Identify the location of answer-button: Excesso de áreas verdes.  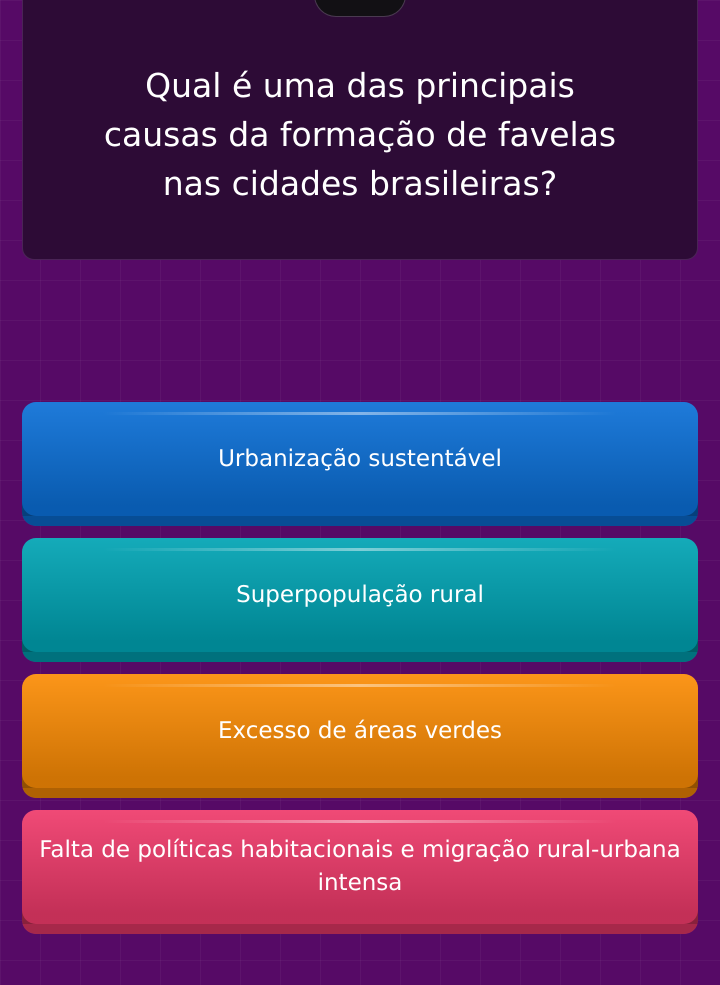
(360, 736).